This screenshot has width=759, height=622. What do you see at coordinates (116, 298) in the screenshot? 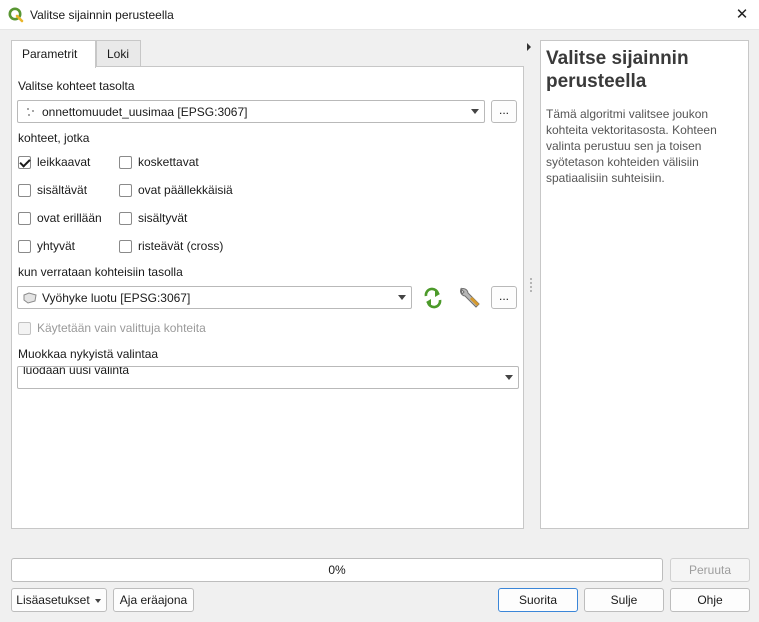
I see `intersect-layer-value: Vyöhyke luotu [EPSG:3067]` at bounding box center [116, 298].